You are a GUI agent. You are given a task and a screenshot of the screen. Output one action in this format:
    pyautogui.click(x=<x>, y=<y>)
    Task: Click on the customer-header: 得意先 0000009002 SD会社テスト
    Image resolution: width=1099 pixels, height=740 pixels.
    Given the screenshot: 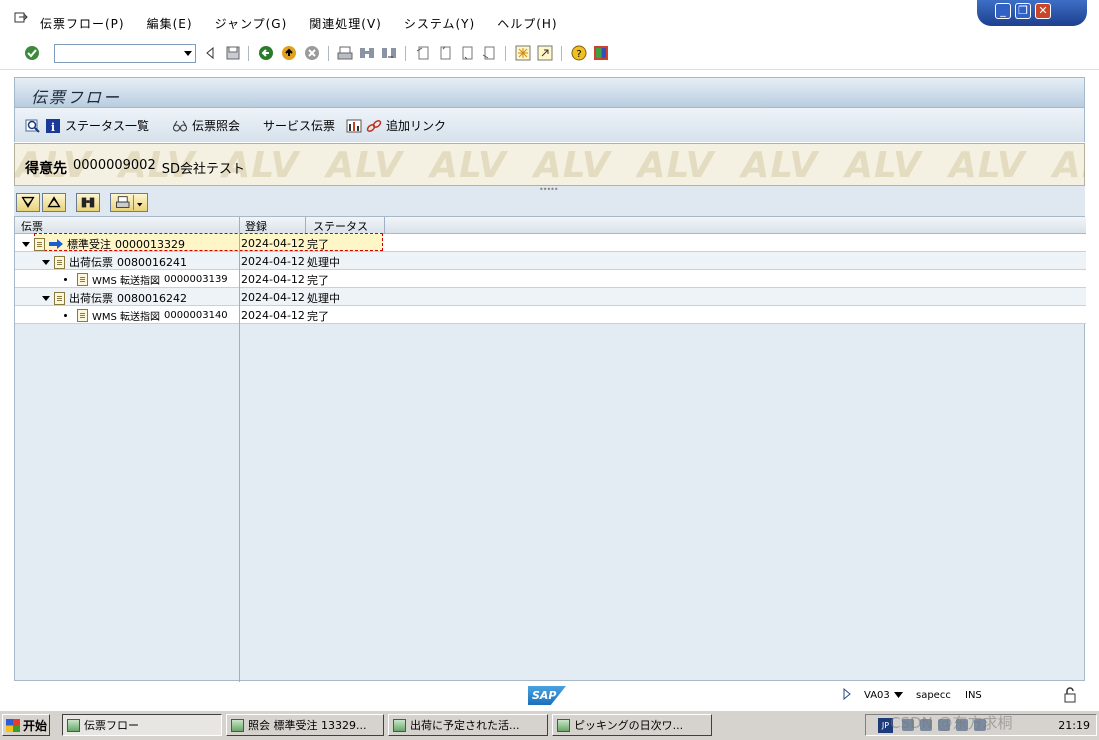 What is the action you would take?
    pyautogui.click(x=135, y=168)
    